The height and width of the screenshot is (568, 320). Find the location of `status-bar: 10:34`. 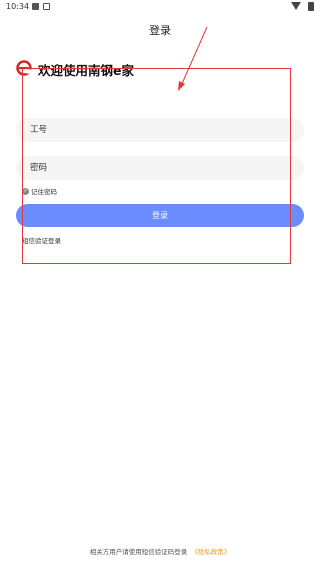

status-bar: 10:34 is located at coordinates (160, 7).